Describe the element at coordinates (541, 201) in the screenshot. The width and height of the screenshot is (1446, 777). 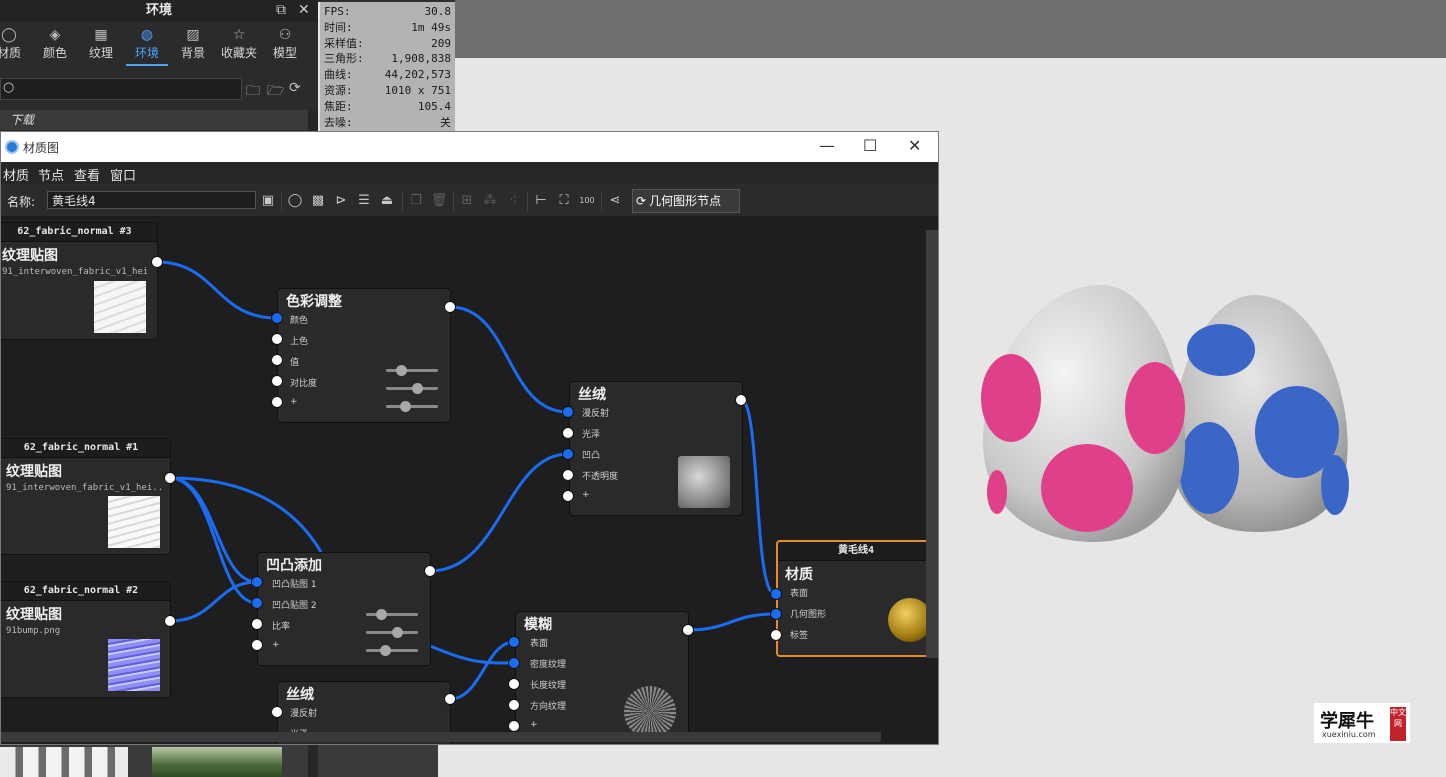
I see `layout-icon: ⊢` at that location.